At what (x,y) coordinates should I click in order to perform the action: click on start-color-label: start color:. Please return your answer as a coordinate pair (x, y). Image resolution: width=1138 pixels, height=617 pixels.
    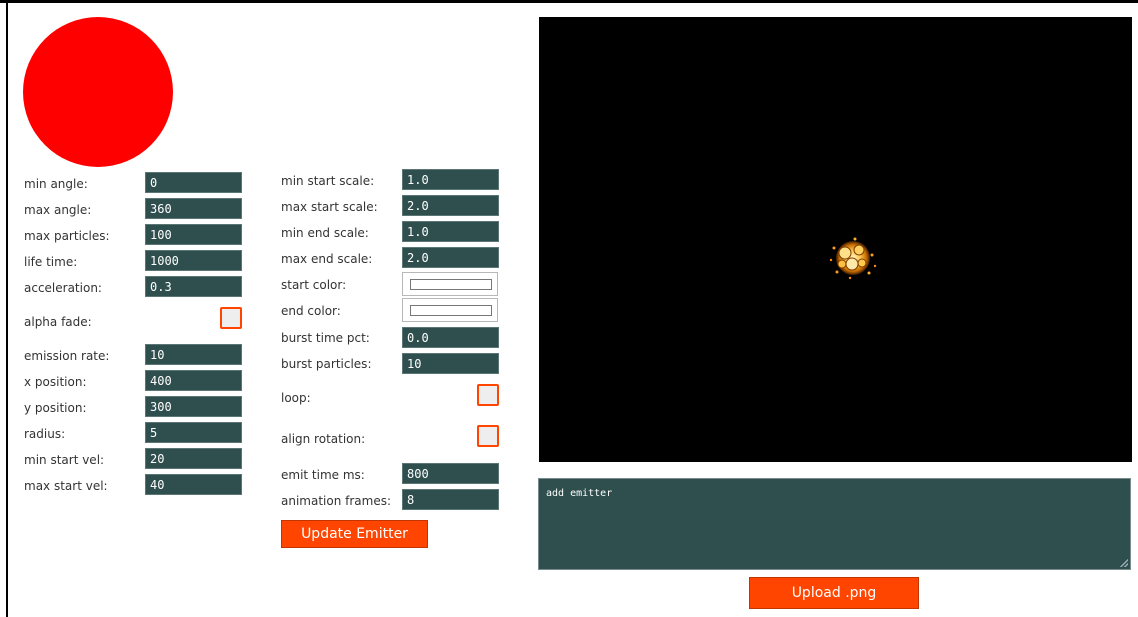
    Looking at the image, I should click on (314, 285).